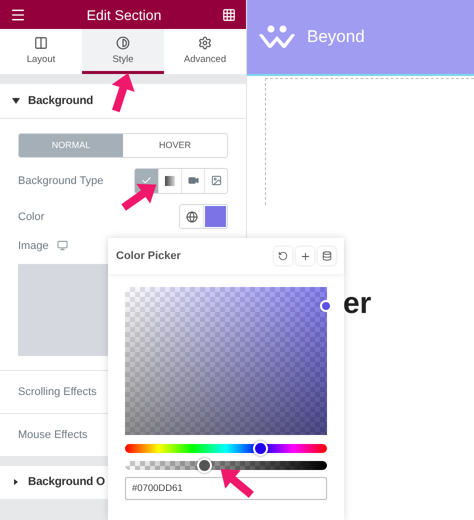 This screenshot has width=474, height=520. I want to click on section-title: Background O, so click(66, 482).